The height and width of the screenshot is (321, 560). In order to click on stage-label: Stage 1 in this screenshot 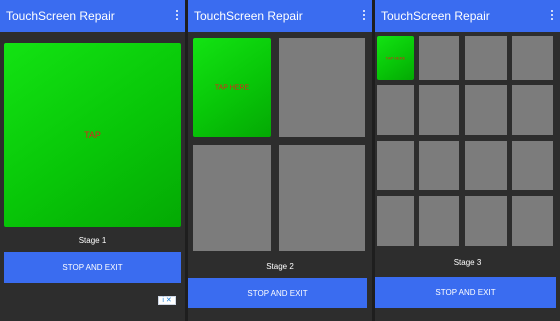, I will do `click(92, 240)`.